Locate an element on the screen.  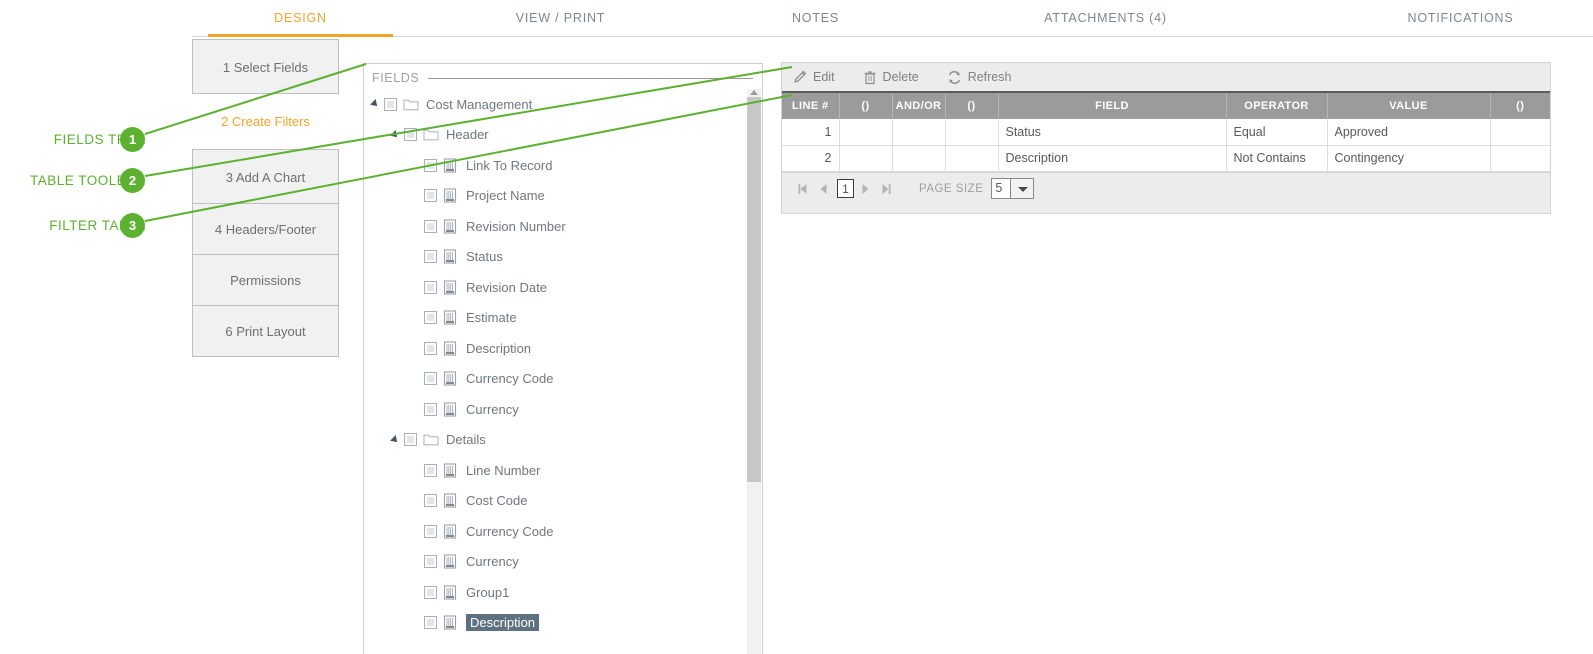
tree-node: Project Name is located at coordinates (563, 196).